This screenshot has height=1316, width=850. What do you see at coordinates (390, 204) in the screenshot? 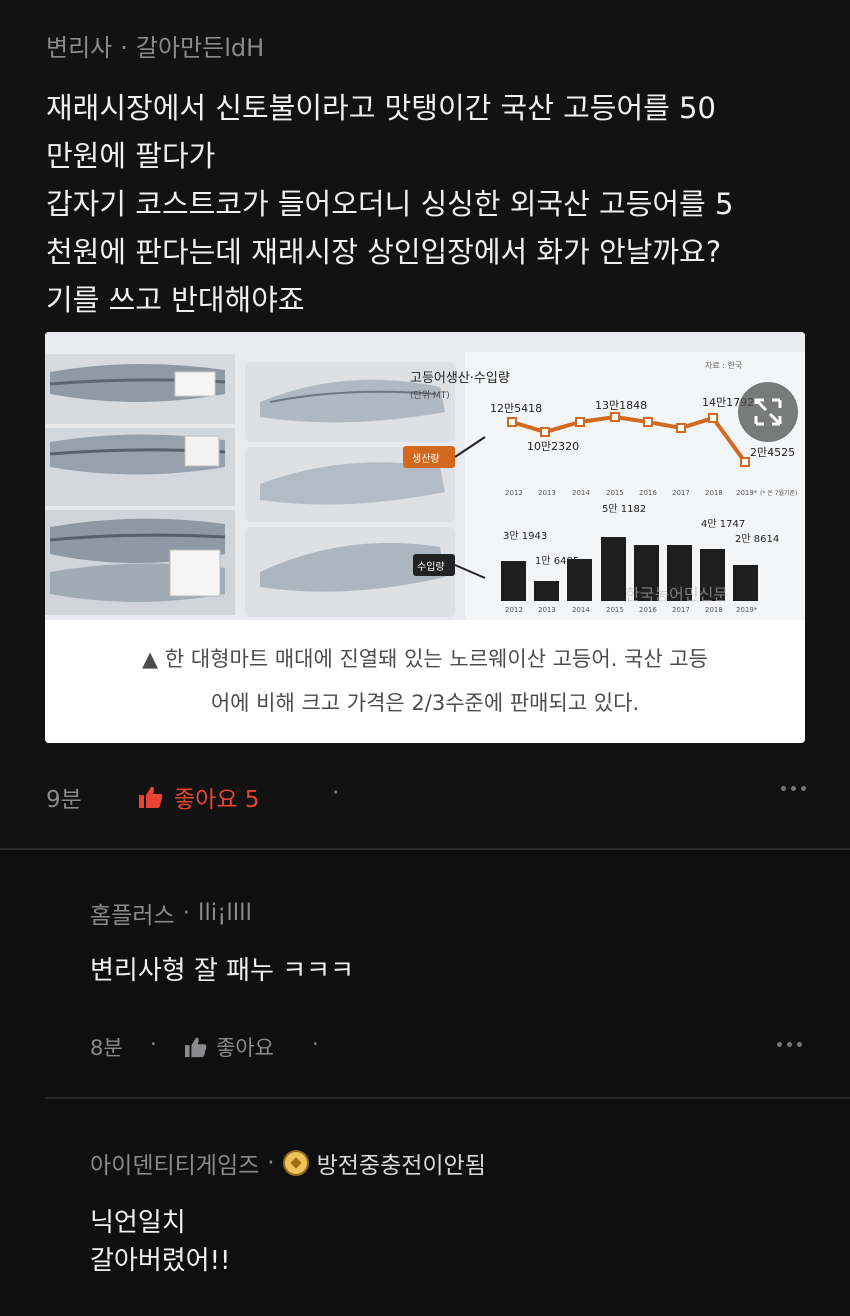
I see `post-line: 갑자기 코스트코가 들어오더니 싱싱한 외국산 고등어를 5` at bounding box center [390, 204].